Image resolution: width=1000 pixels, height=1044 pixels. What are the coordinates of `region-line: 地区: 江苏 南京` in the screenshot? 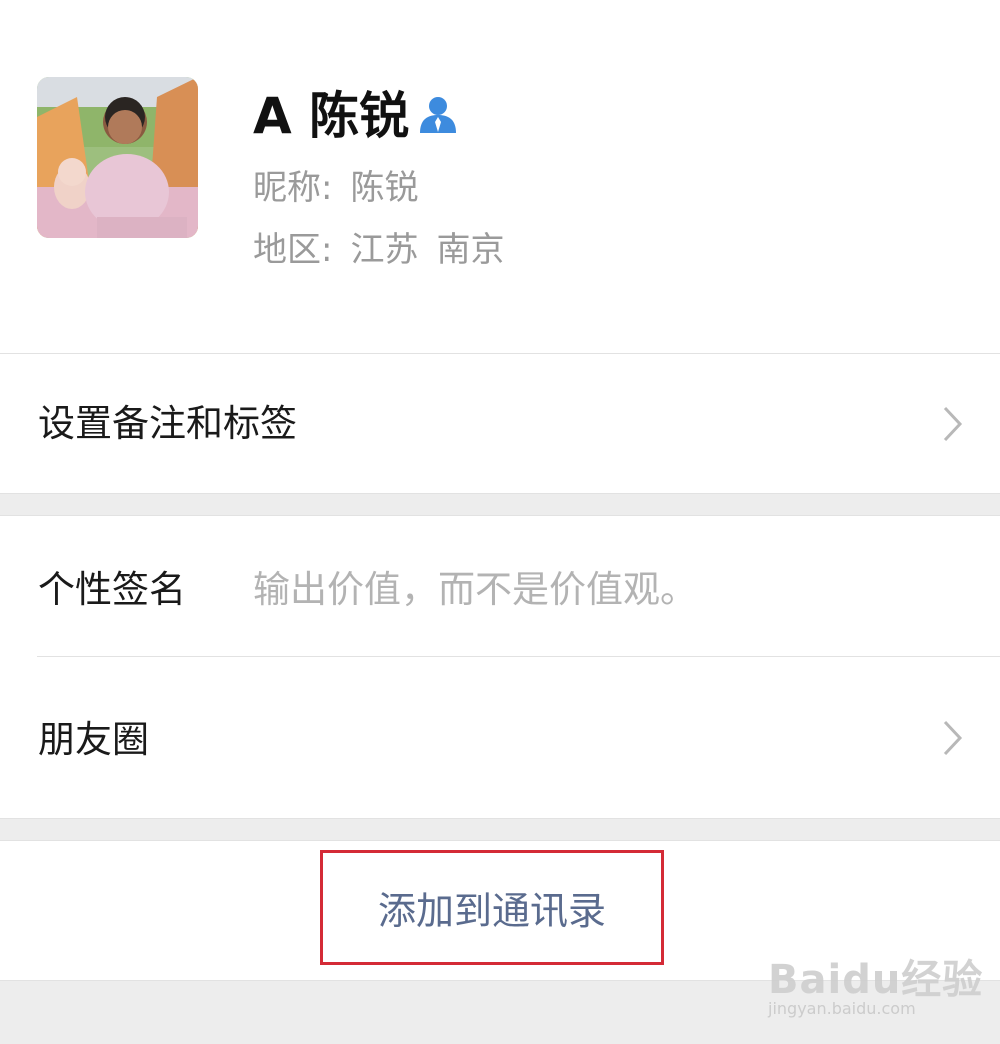 It's located at (378, 250).